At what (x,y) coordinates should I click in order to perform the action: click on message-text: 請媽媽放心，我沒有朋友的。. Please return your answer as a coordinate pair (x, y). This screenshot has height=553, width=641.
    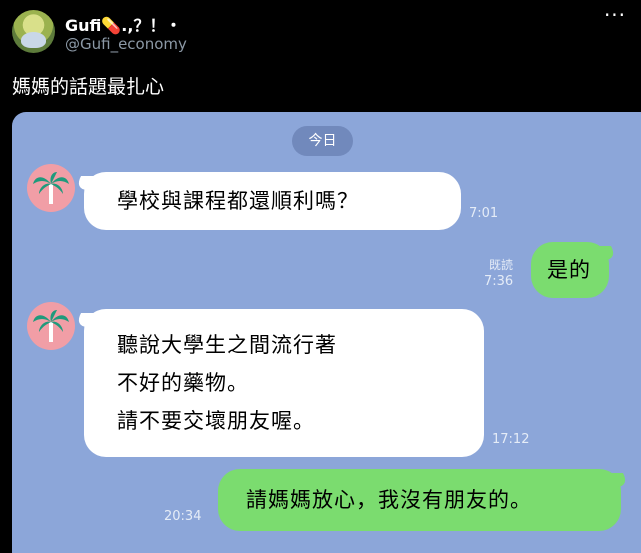
    Looking at the image, I should click on (389, 500).